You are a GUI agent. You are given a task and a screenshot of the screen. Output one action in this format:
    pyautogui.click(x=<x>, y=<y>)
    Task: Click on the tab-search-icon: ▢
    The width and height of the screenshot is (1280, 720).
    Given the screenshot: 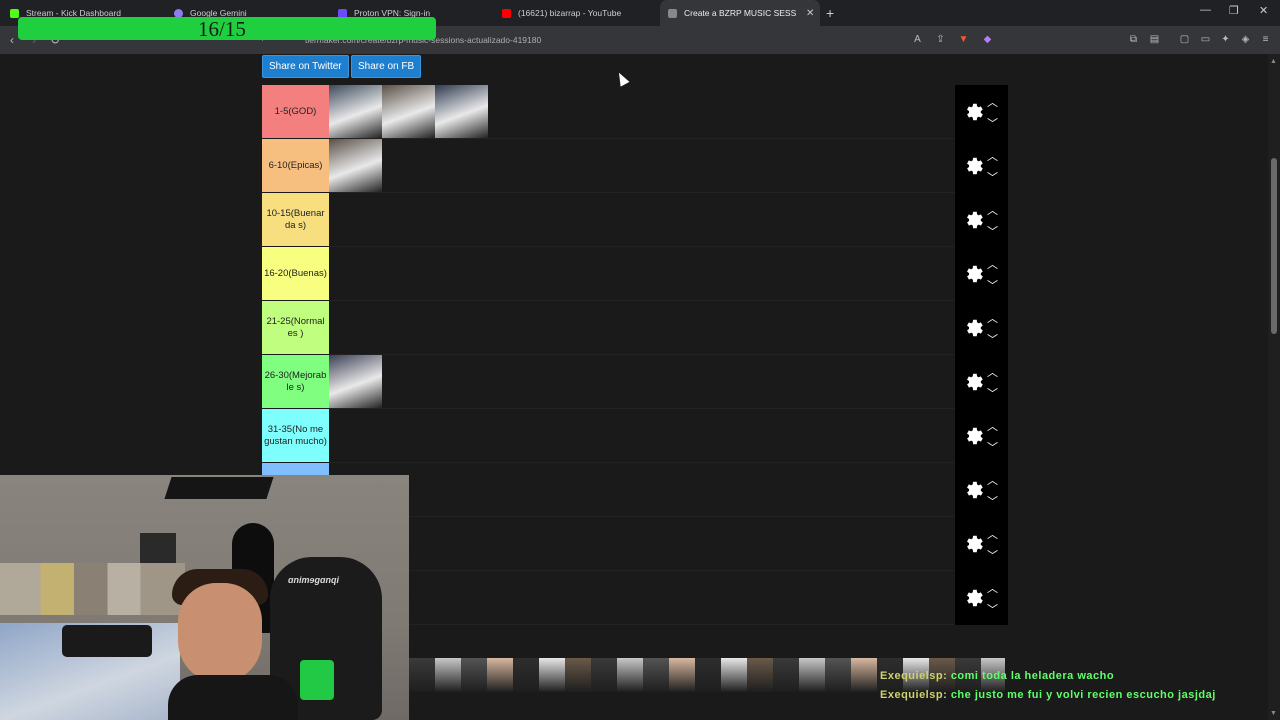 What is the action you would take?
    pyautogui.click(x=1184, y=39)
    